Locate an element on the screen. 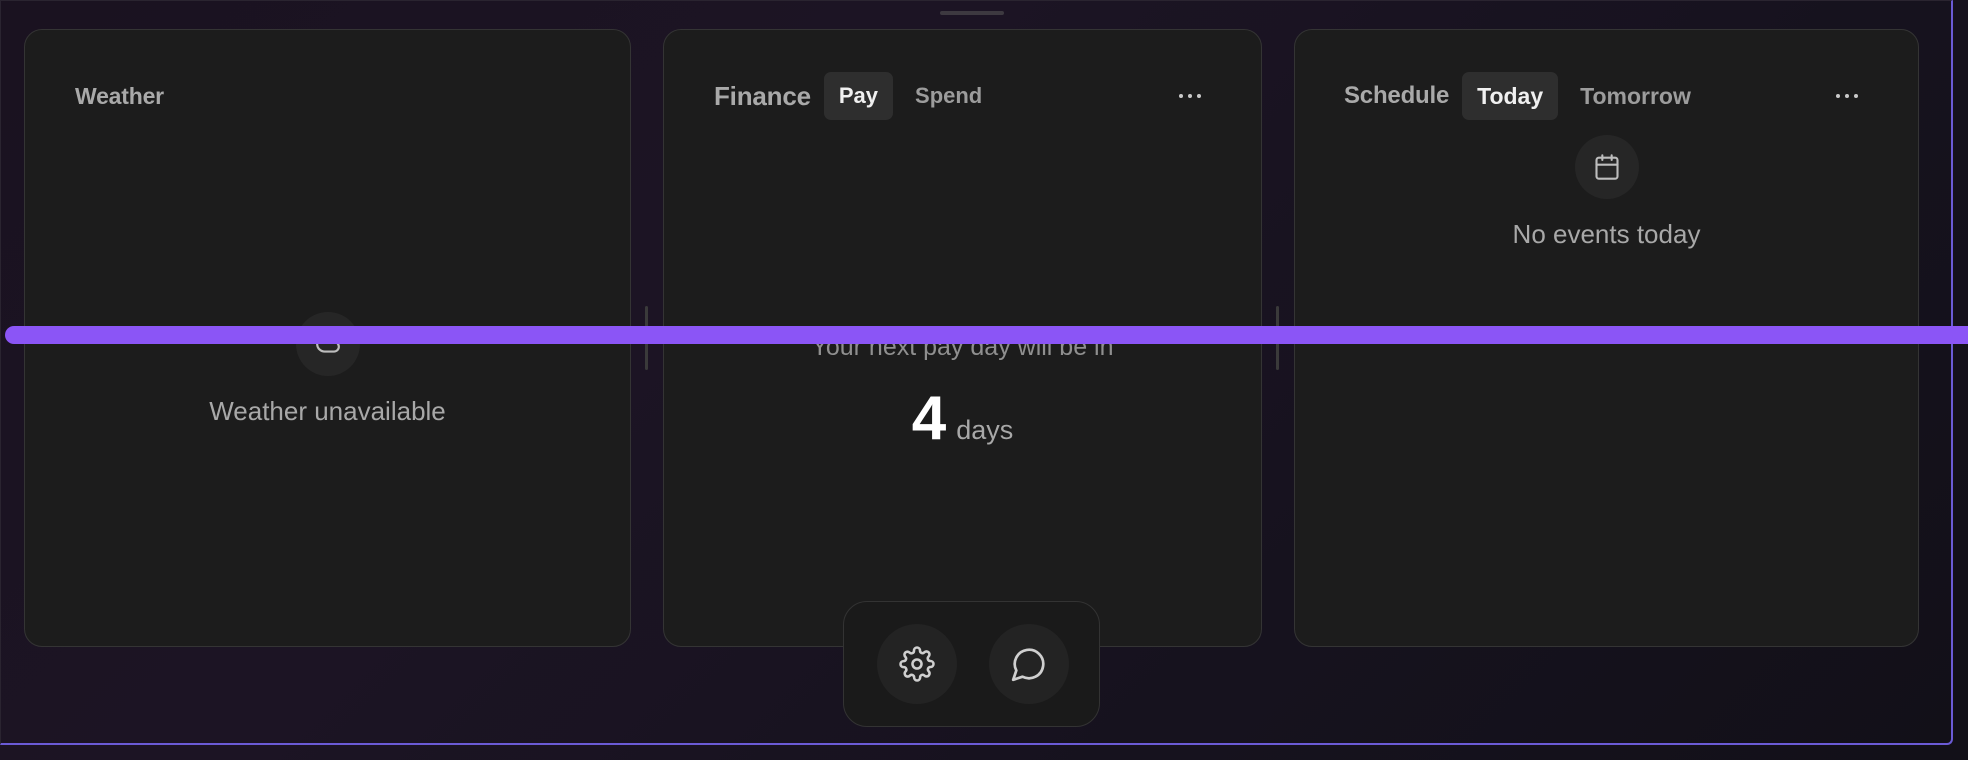 The width and height of the screenshot is (1968, 760). calendar-icon is located at coordinates (1607, 167).